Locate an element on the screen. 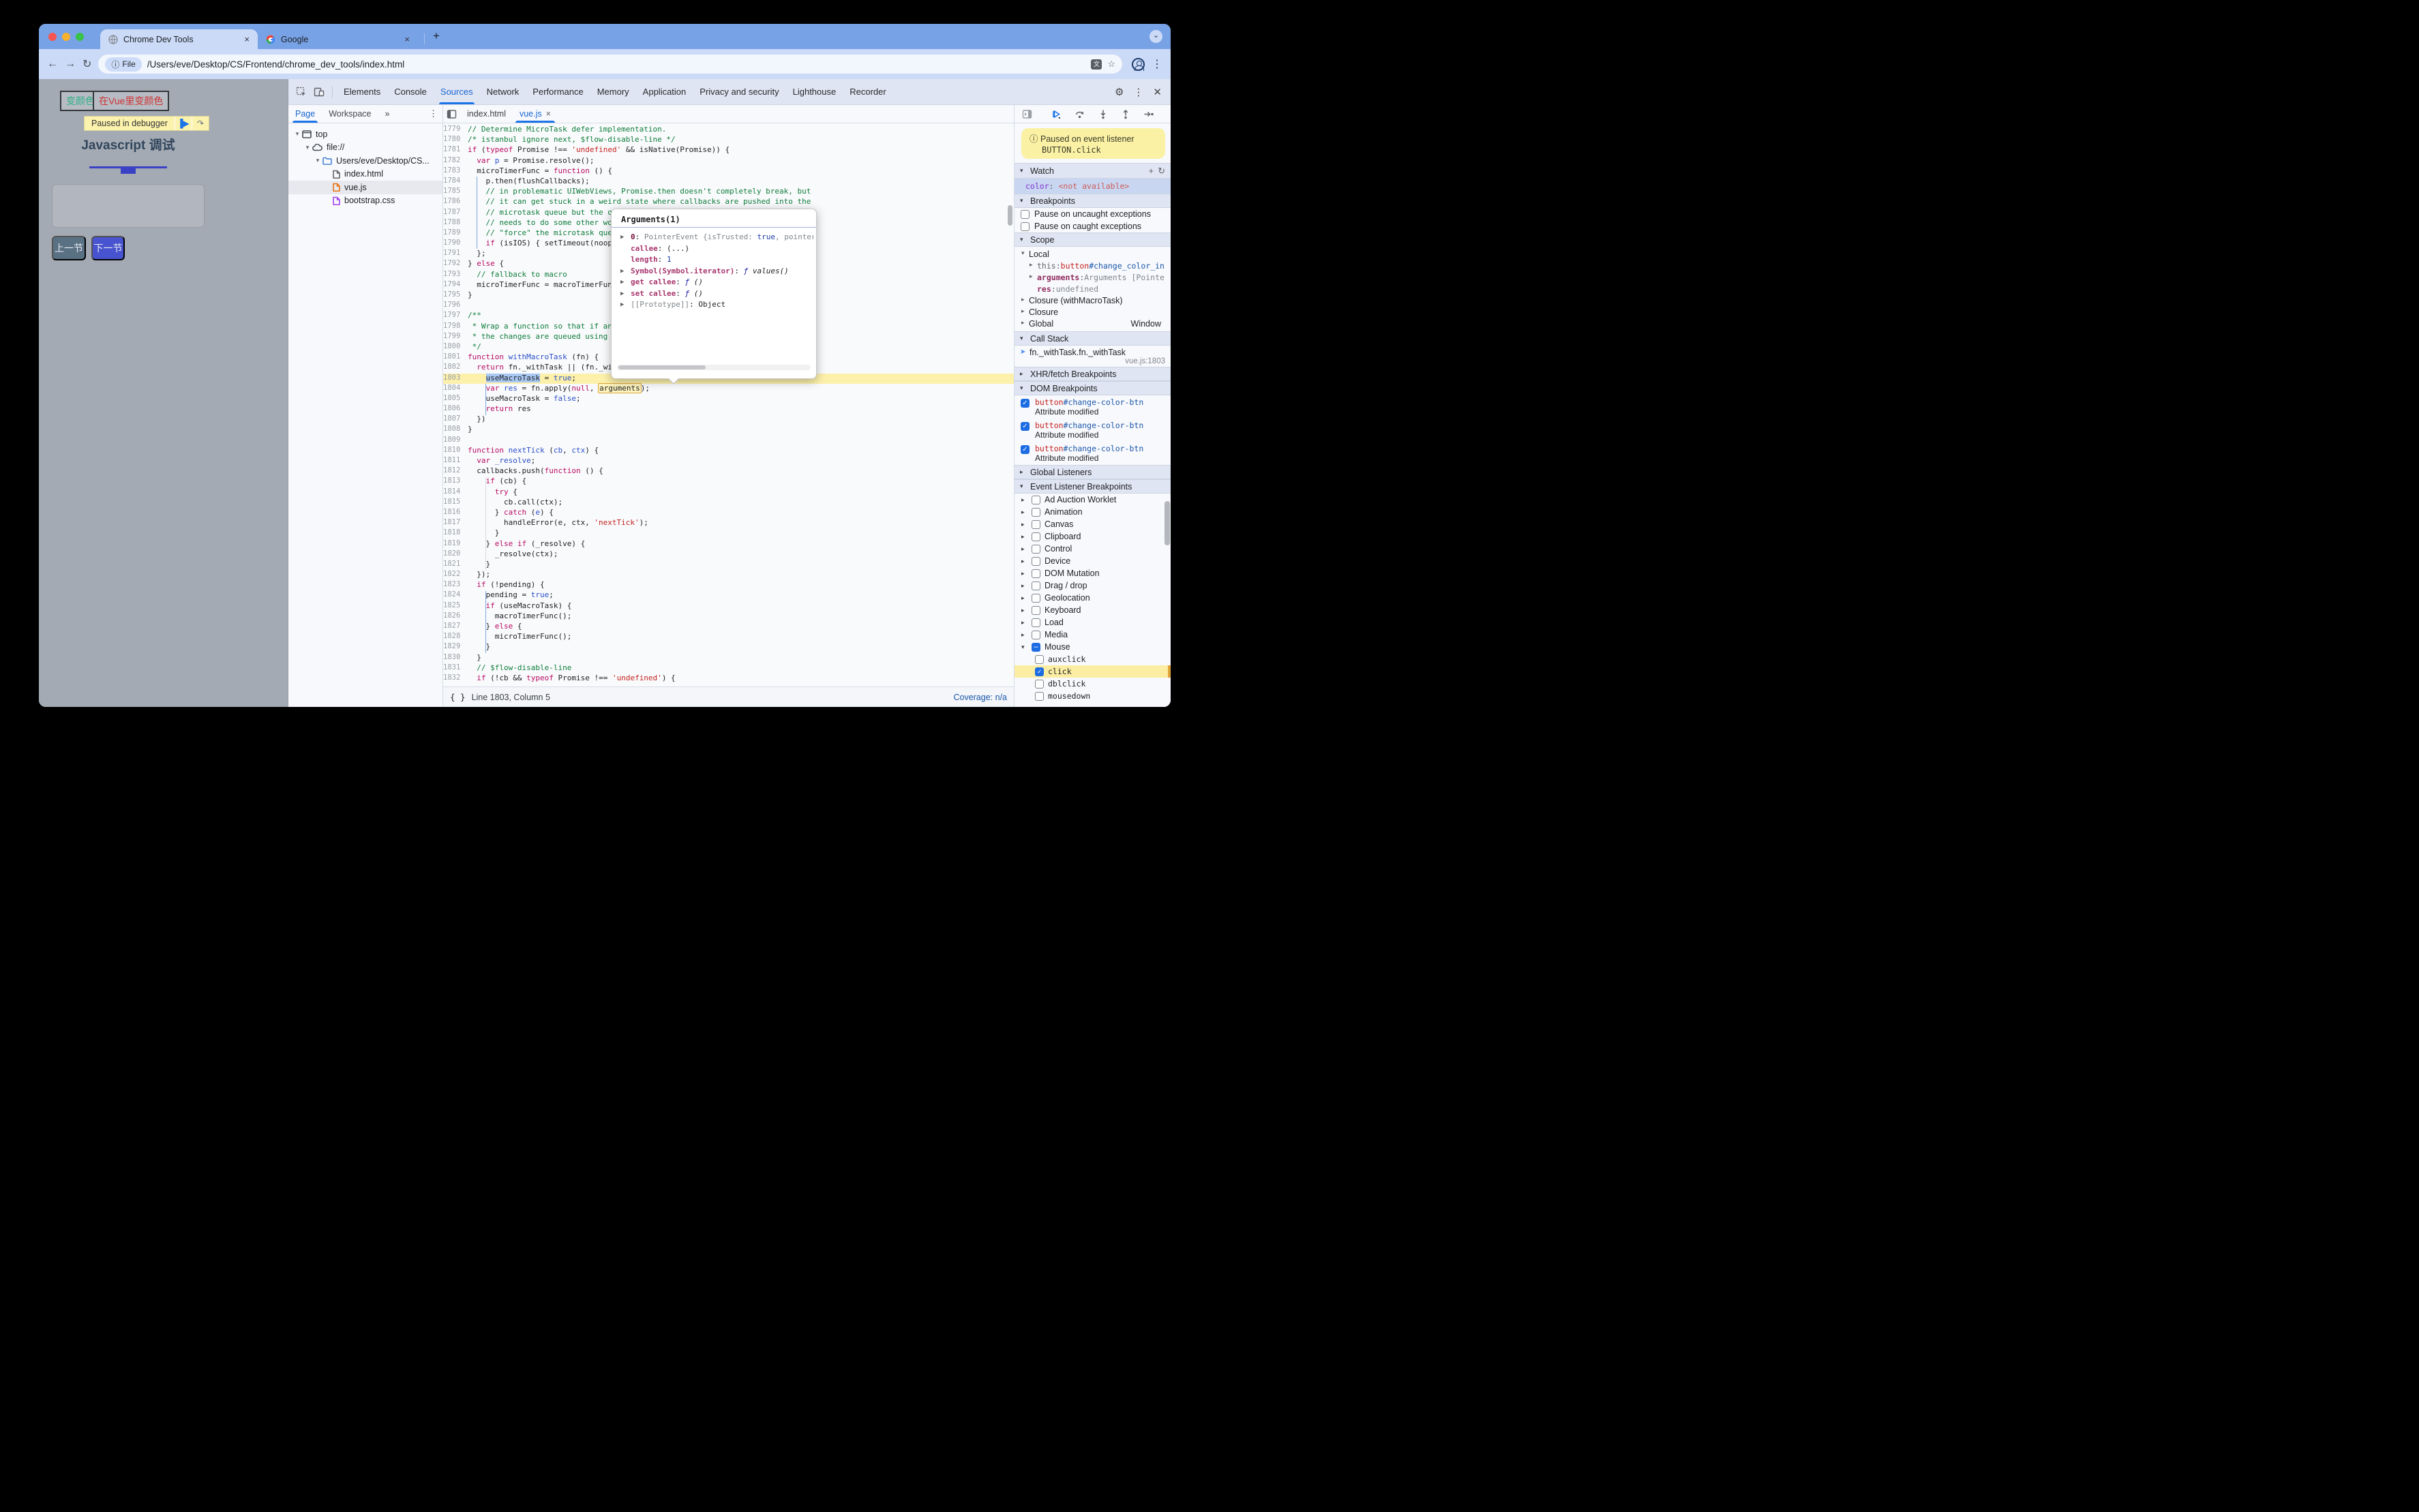  devtools-tab-privacy-and-security: Privacy and security is located at coordinates (739, 92).